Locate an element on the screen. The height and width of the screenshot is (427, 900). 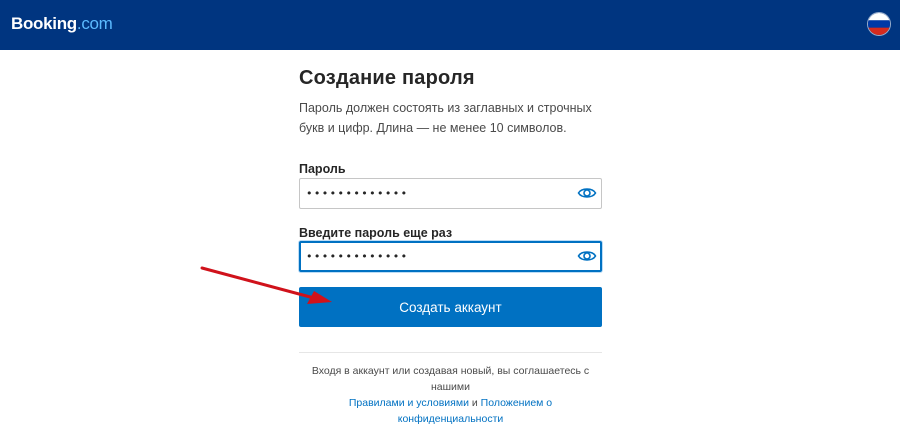
logo-brand: Booking is located at coordinates (44, 23).